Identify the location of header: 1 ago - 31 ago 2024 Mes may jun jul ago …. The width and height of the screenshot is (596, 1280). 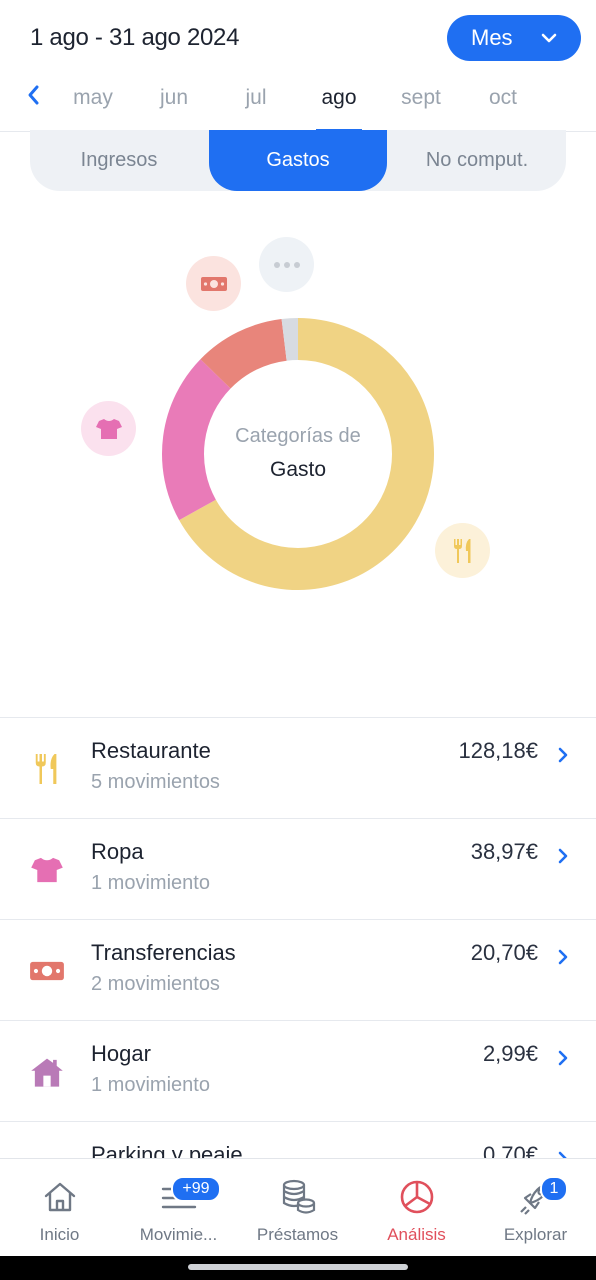
(298, 66).